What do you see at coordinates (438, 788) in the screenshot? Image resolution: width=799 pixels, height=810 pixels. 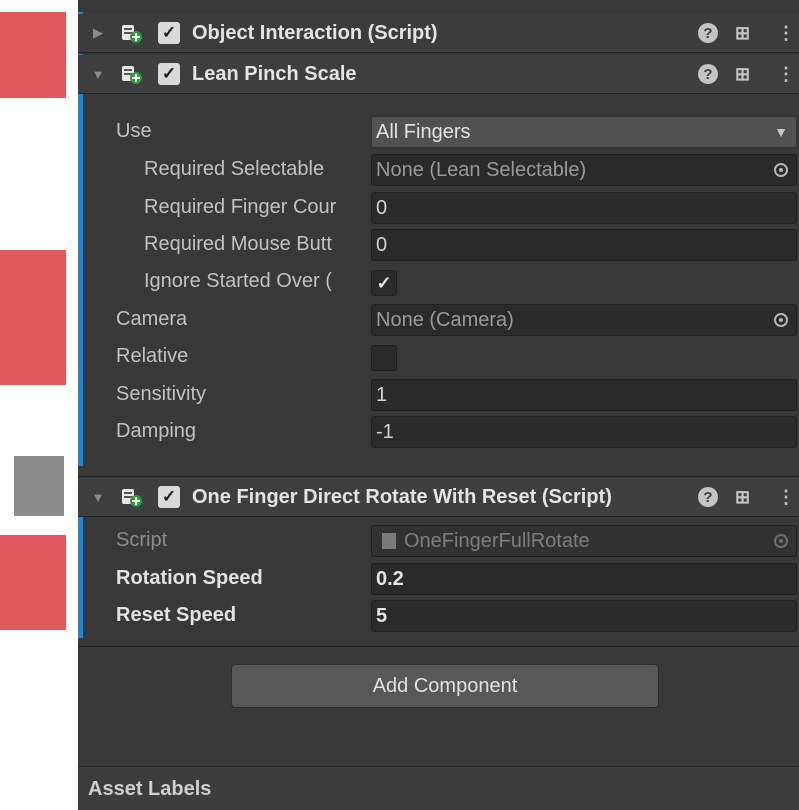 I see `asset-labels-bar: Asset Labels` at bounding box center [438, 788].